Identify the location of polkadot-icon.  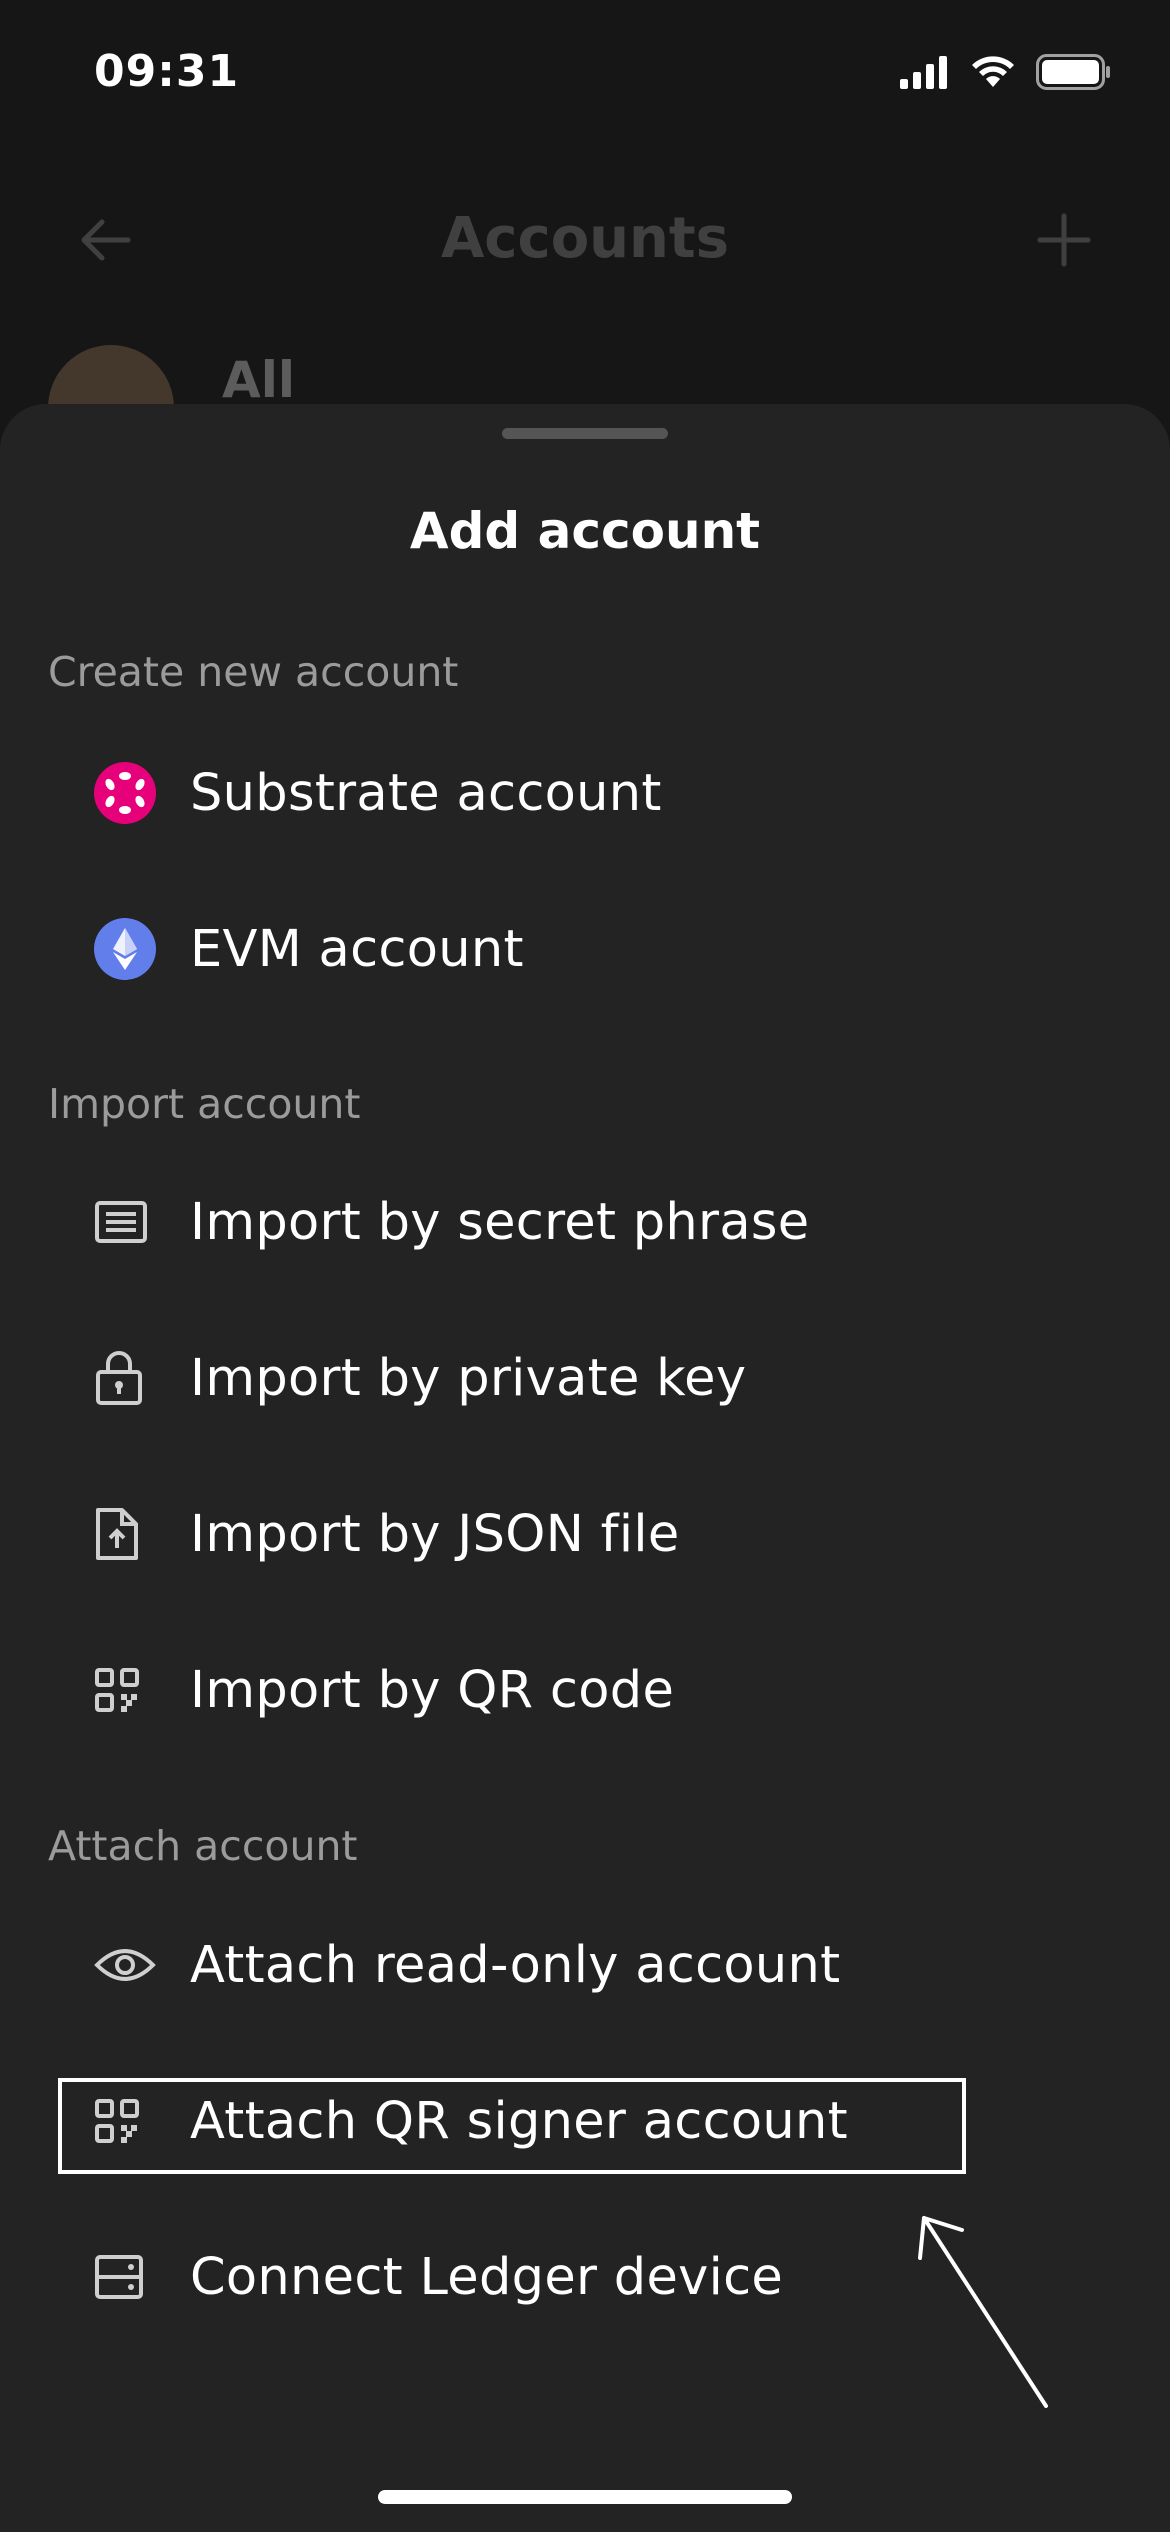
(125, 793).